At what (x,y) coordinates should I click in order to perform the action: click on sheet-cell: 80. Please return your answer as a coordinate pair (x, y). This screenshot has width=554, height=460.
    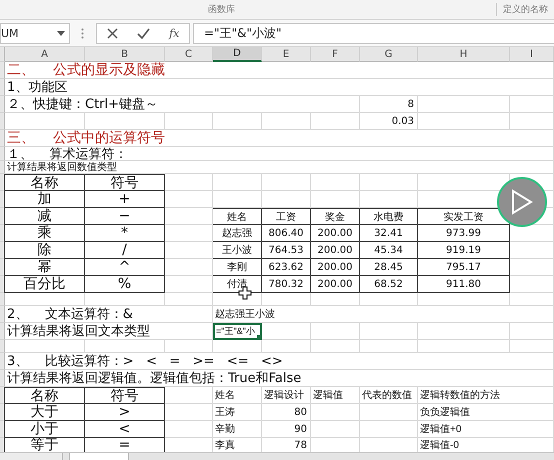
    Looking at the image, I should click on (286, 412).